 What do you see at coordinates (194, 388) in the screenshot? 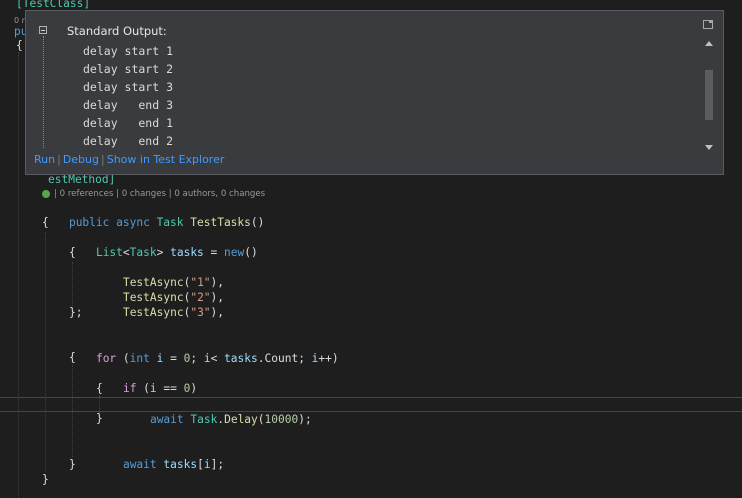
I see `punctuation: )` at bounding box center [194, 388].